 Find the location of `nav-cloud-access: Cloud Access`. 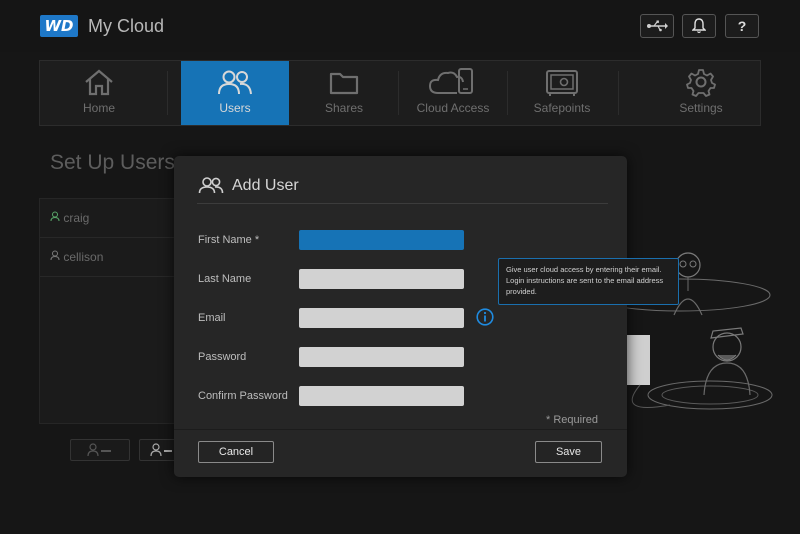

nav-cloud-access: Cloud Access is located at coordinates (453, 93).